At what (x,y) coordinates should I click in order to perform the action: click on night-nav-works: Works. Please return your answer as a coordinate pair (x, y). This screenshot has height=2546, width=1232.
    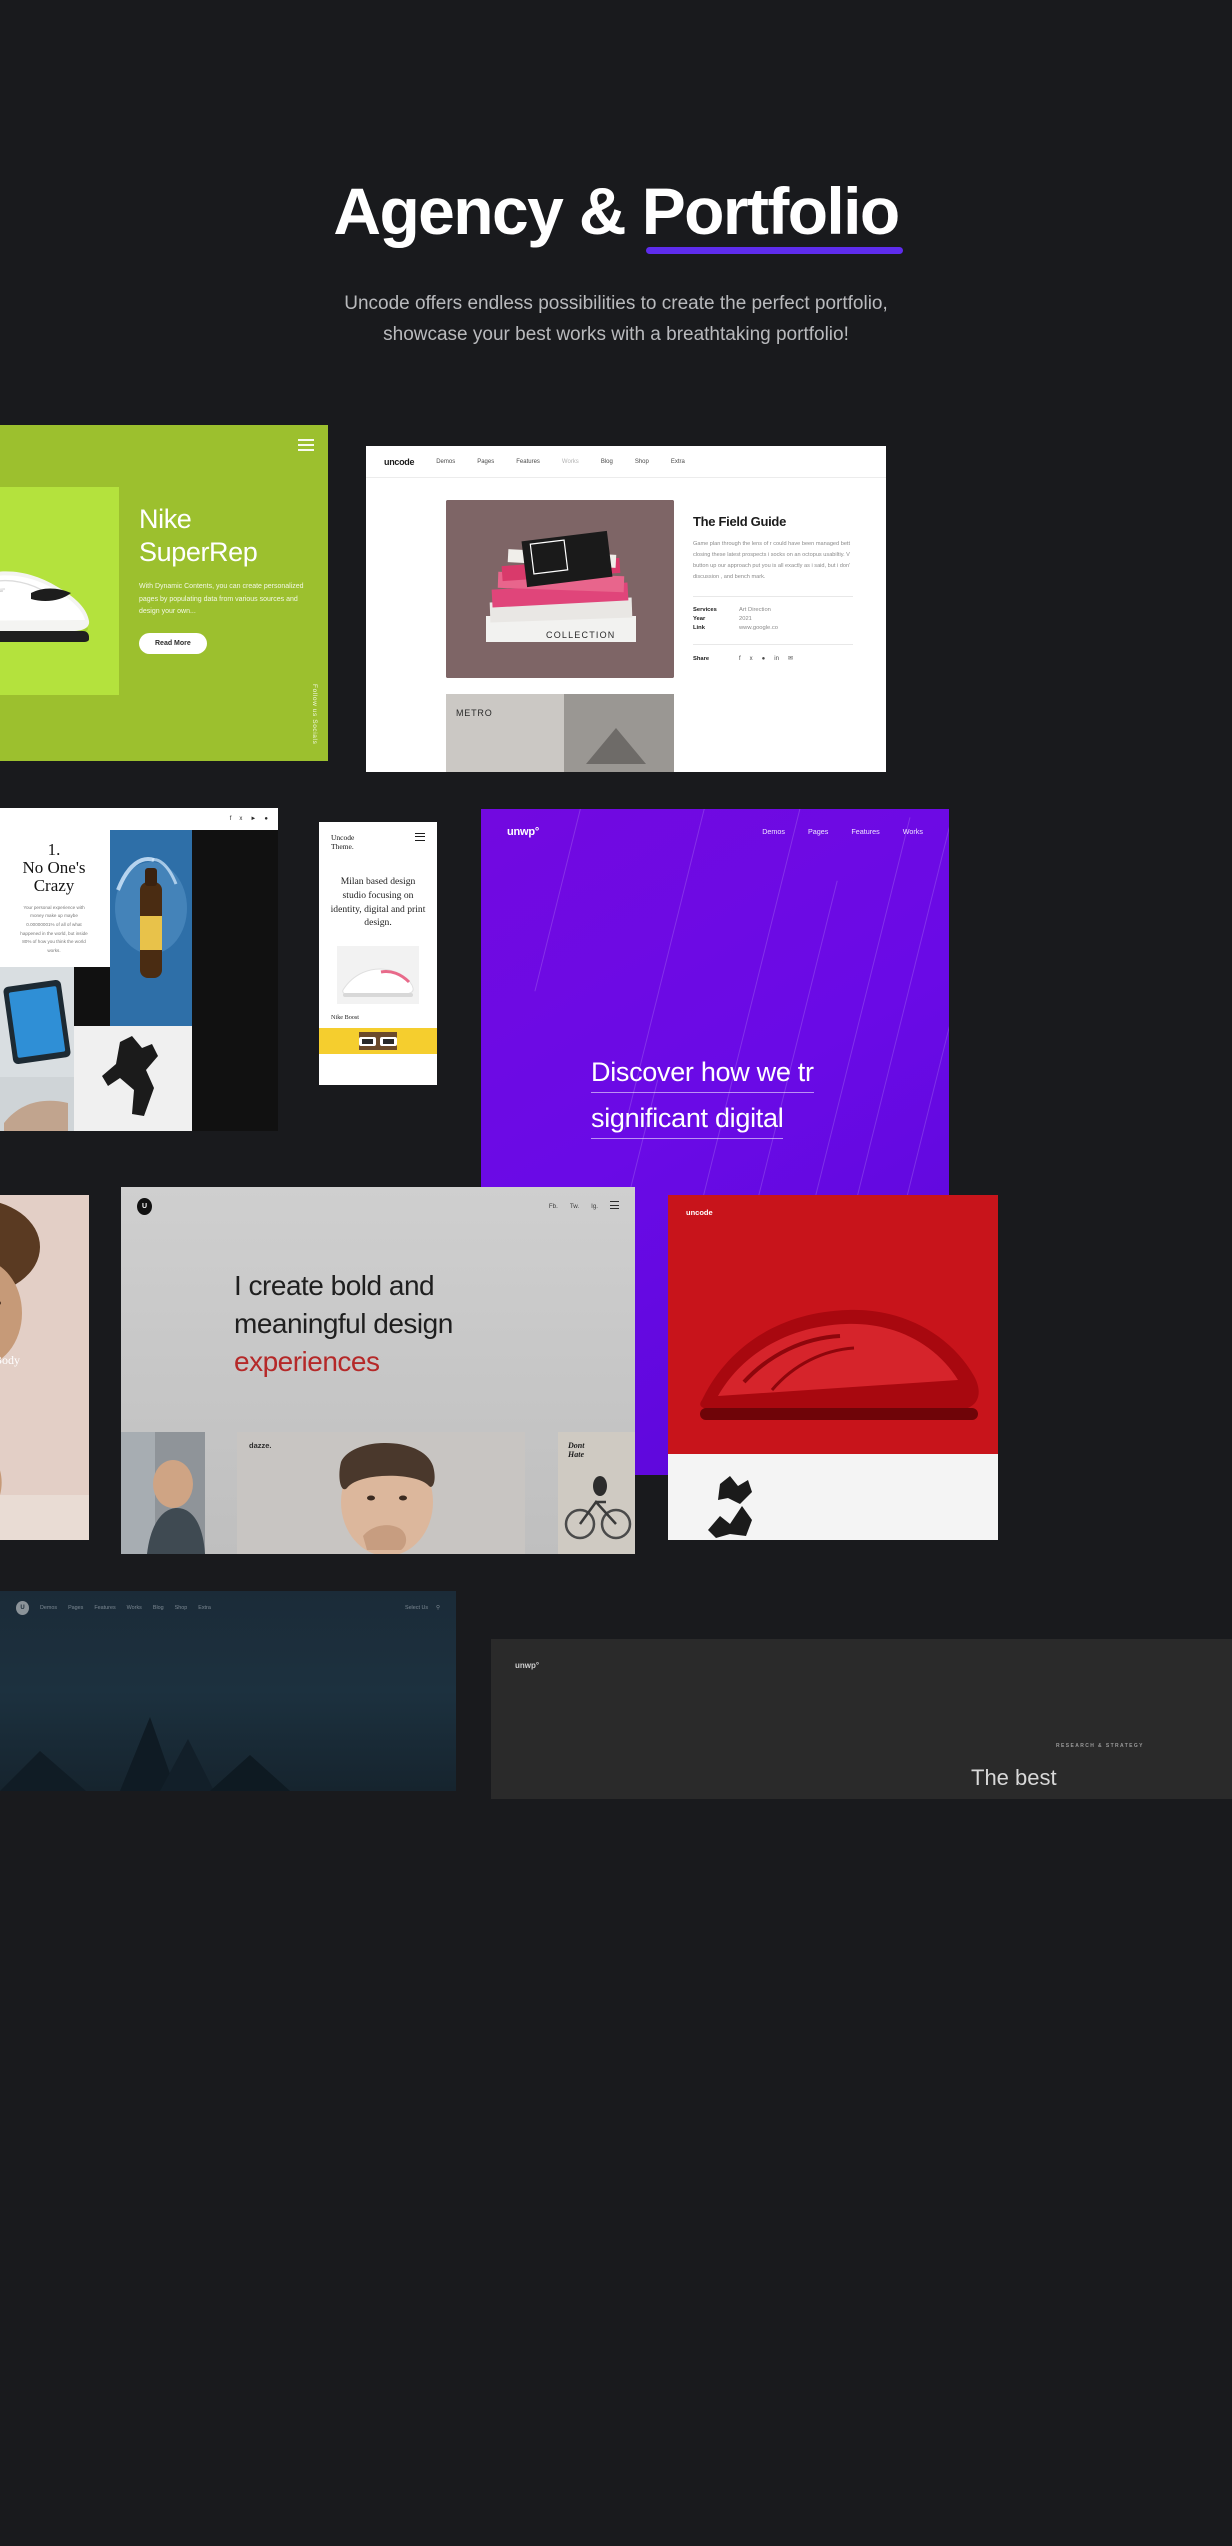
    Looking at the image, I should click on (134, 1608).